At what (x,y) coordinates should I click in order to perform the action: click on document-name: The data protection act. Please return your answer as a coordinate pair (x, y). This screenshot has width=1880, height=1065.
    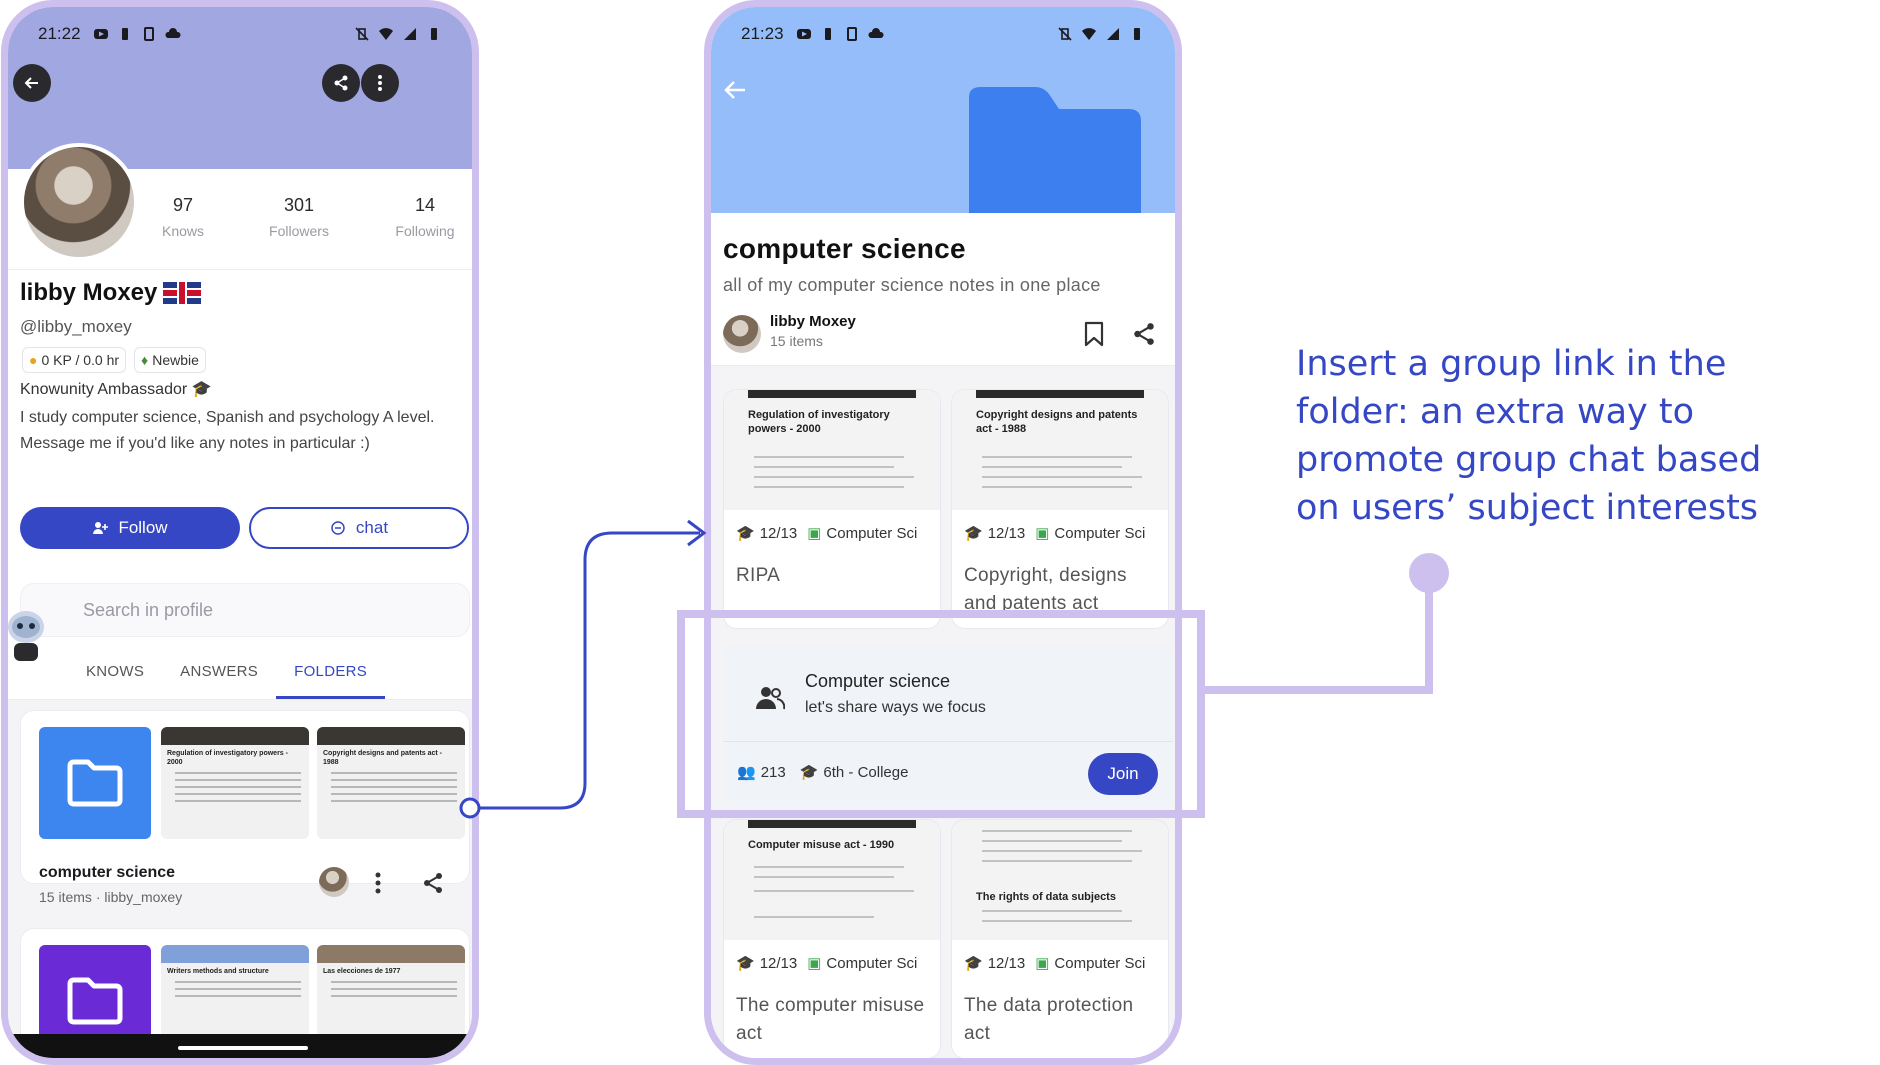
    Looking at the image, I should click on (1049, 1019).